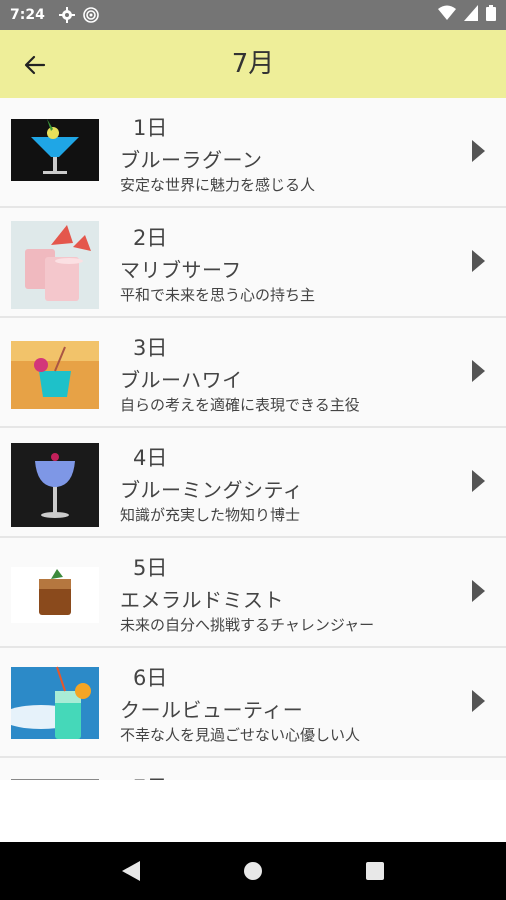 The image size is (506, 900). Describe the element at coordinates (253, 373) in the screenshot. I see `list-item: 3日 ブルーハワイ 自らの考えを適確に表現できる主役` at that location.